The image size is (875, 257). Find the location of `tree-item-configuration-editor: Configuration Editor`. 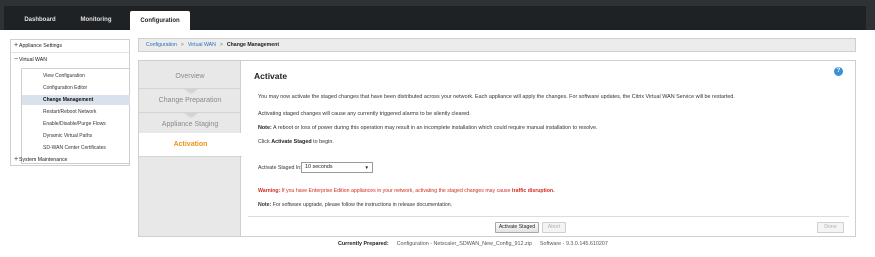

tree-item-configuration-editor: Configuration Editor is located at coordinates (76, 88).